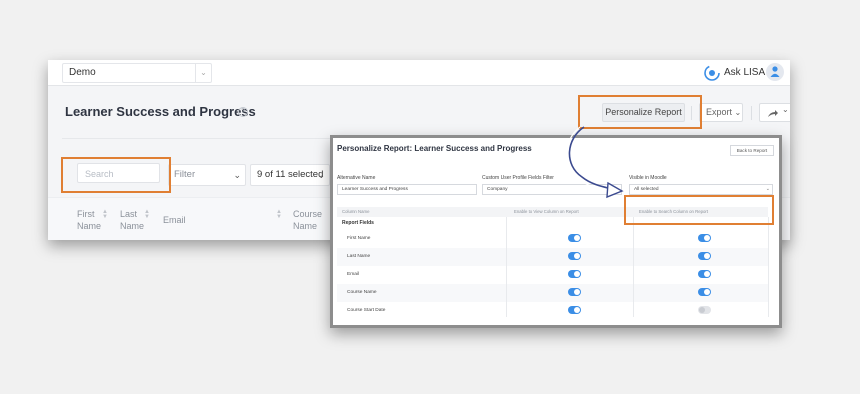 The image size is (860, 394). I want to click on top-bar: Demo ⌄ Ask LISA, so click(419, 73).